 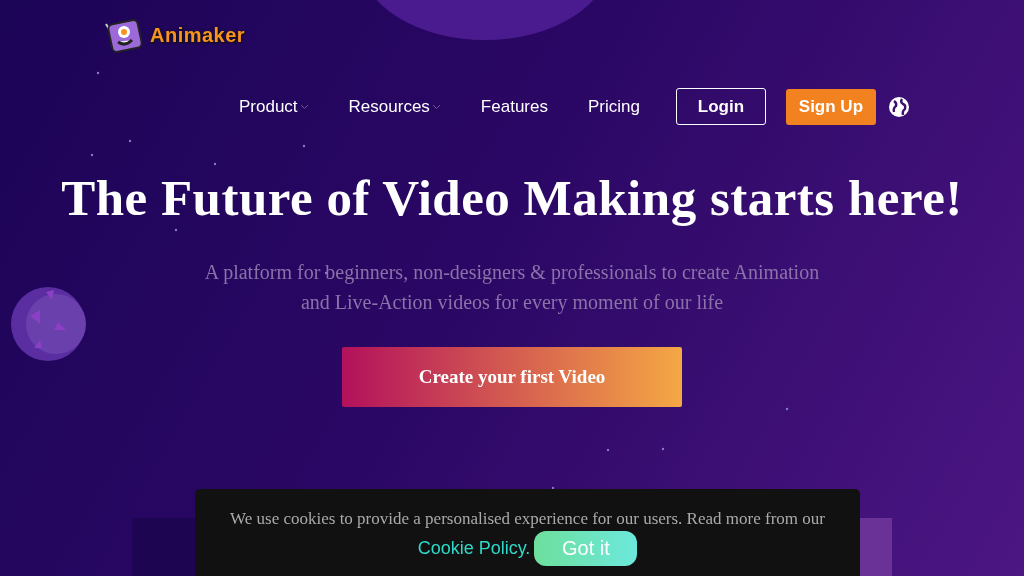 I want to click on cookie-text: We use cookies to provide a personalised experience for our users. Read more from our, so click(x=527, y=519).